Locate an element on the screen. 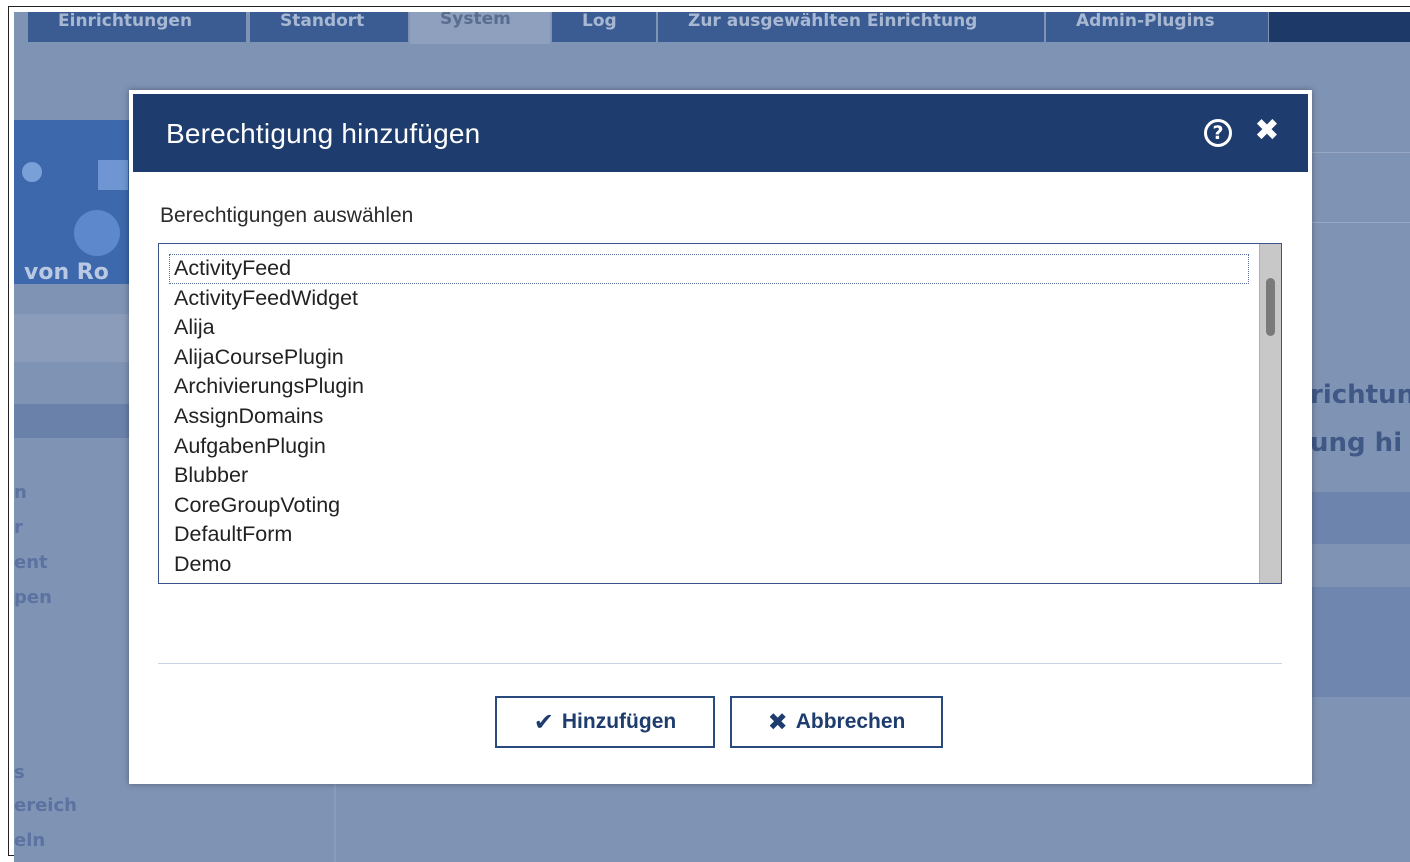  bg-sidebar-text: ereich is located at coordinates (45, 805).